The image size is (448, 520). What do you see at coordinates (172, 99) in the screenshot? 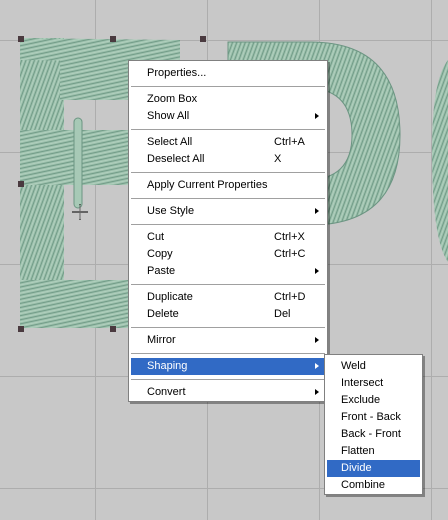
I see `menu-item-label: Zoom Box` at bounding box center [172, 99].